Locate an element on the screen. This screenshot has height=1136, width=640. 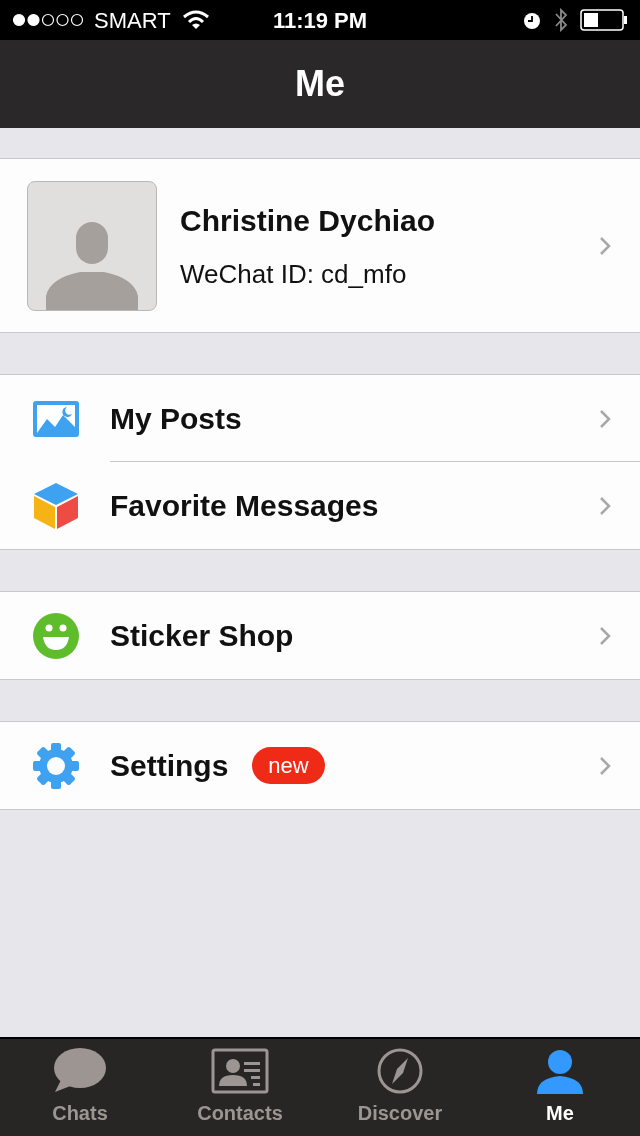
carrier-name: SMART is located at coordinates (132, 20).